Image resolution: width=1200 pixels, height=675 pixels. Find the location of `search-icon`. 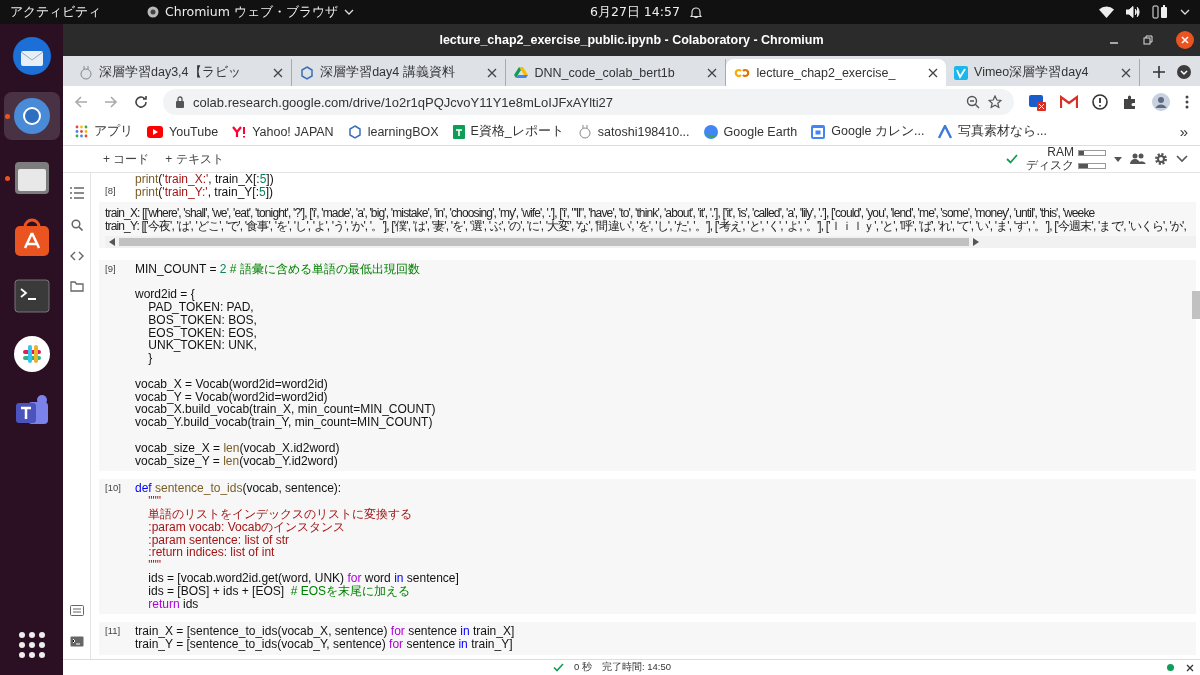

search-icon is located at coordinates (76, 225).